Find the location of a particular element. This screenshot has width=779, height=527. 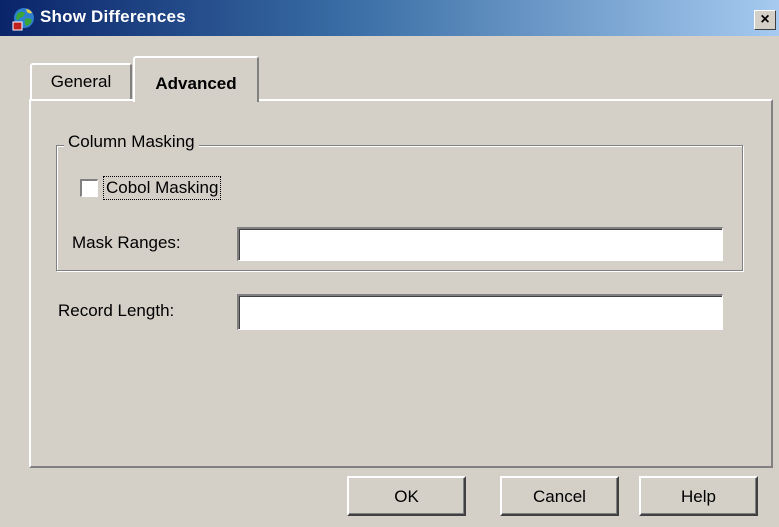

cobol-masking-checkbox is located at coordinates (89, 188).